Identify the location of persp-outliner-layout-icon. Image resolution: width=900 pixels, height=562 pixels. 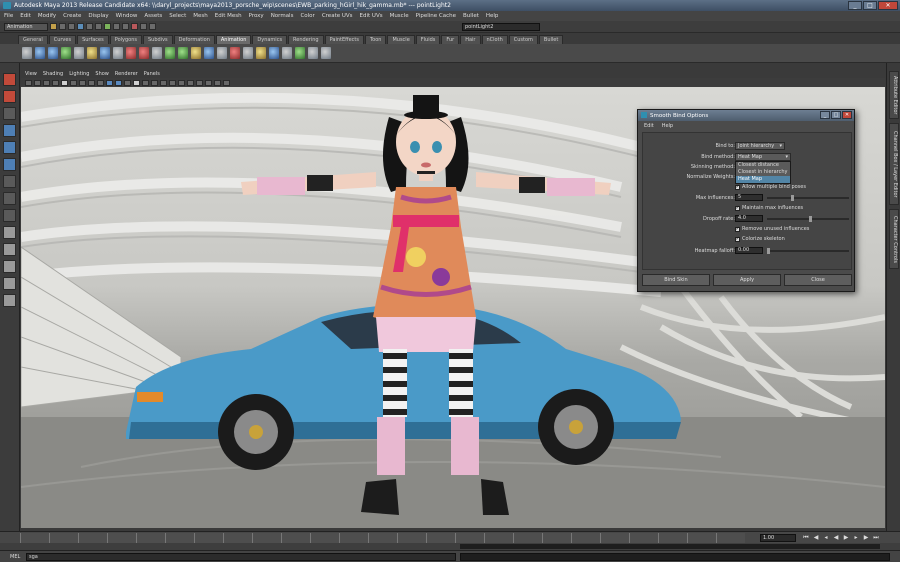
(9, 266).